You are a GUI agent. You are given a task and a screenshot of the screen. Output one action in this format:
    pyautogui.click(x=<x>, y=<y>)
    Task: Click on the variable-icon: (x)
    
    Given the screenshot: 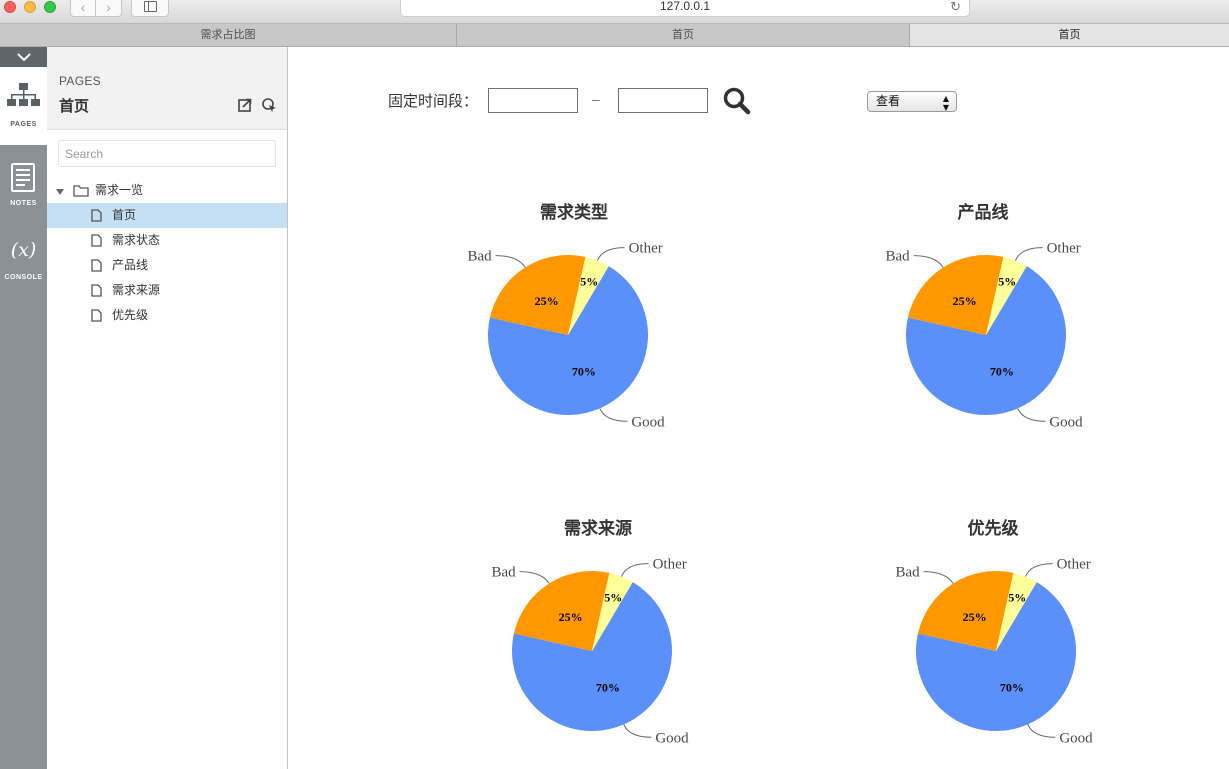 What is the action you would take?
    pyautogui.click(x=23, y=250)
    